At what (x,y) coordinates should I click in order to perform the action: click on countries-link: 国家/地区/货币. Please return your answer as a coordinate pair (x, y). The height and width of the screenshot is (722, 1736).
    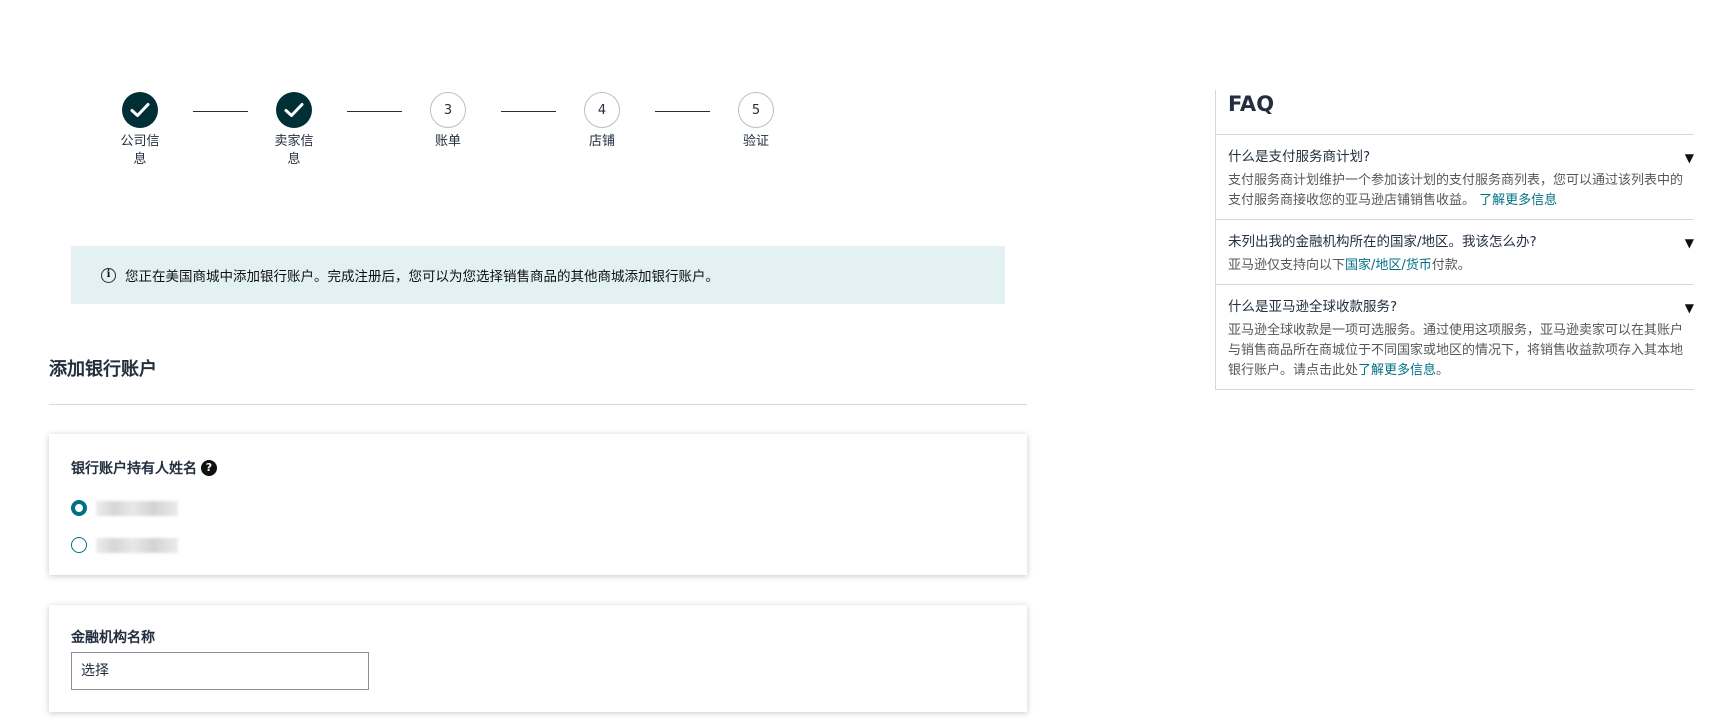
    Looking at the image, I should click on (1388, 265).